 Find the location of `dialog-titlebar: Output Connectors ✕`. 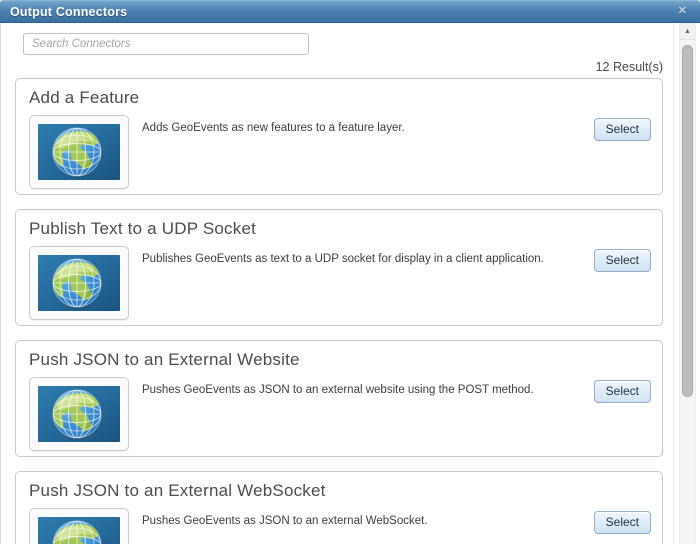

dialog-titlebar: Output Connectors ✕ is located at coordinates (350, 11).